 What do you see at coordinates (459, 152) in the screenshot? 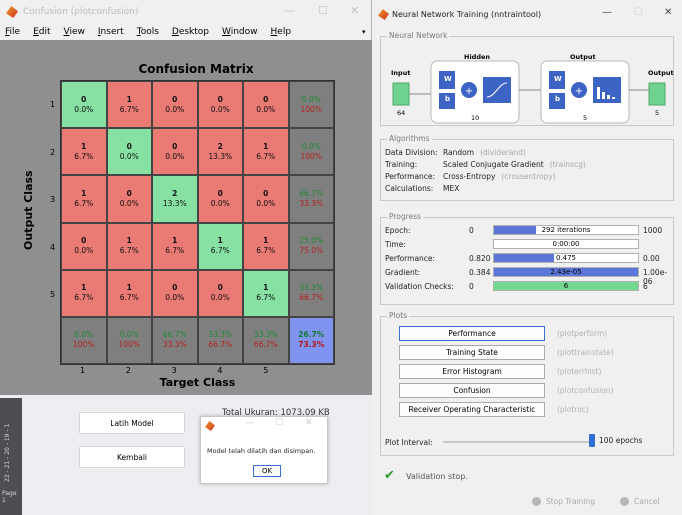
I see `algorithm-value-text: Random` at bounding box center [459, 152].